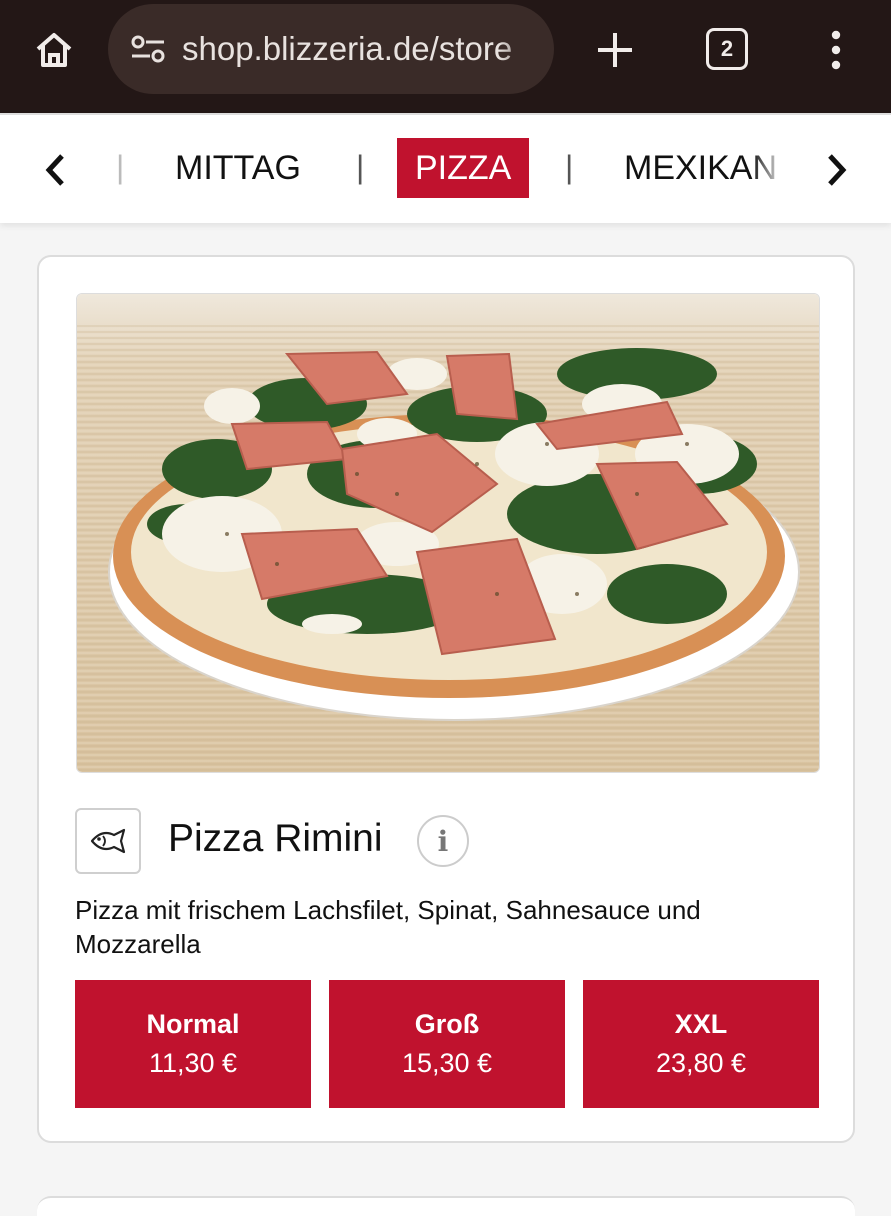 The height and width of the screenshot is (1216, 891). Describe the element at coordinates (447, 1063) in the screenshot. I see `size-price: 15,30 €` at that location.